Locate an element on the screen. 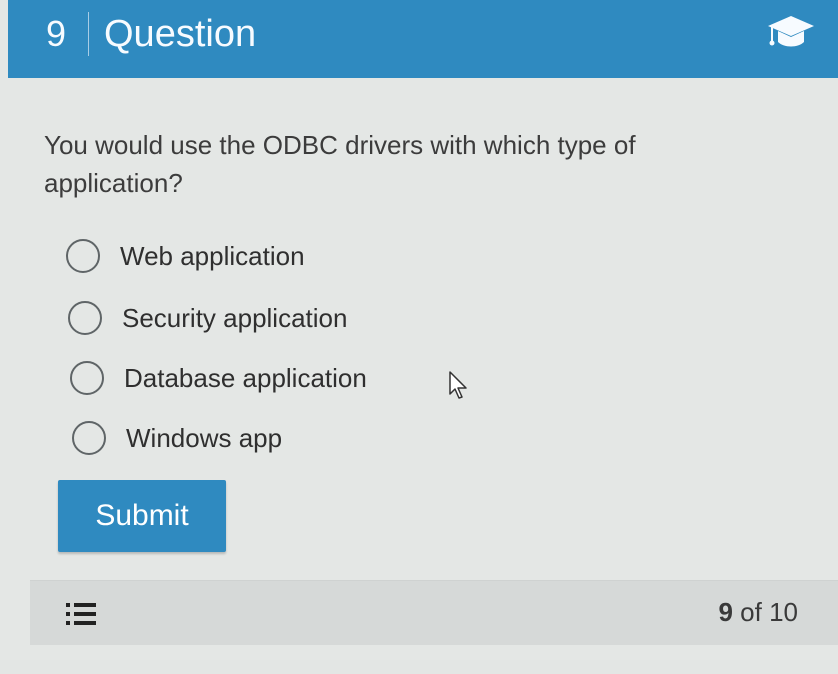 The width and height of the screenshot is (838, 674). option-label: Security application is located at coordinates (235, 317).